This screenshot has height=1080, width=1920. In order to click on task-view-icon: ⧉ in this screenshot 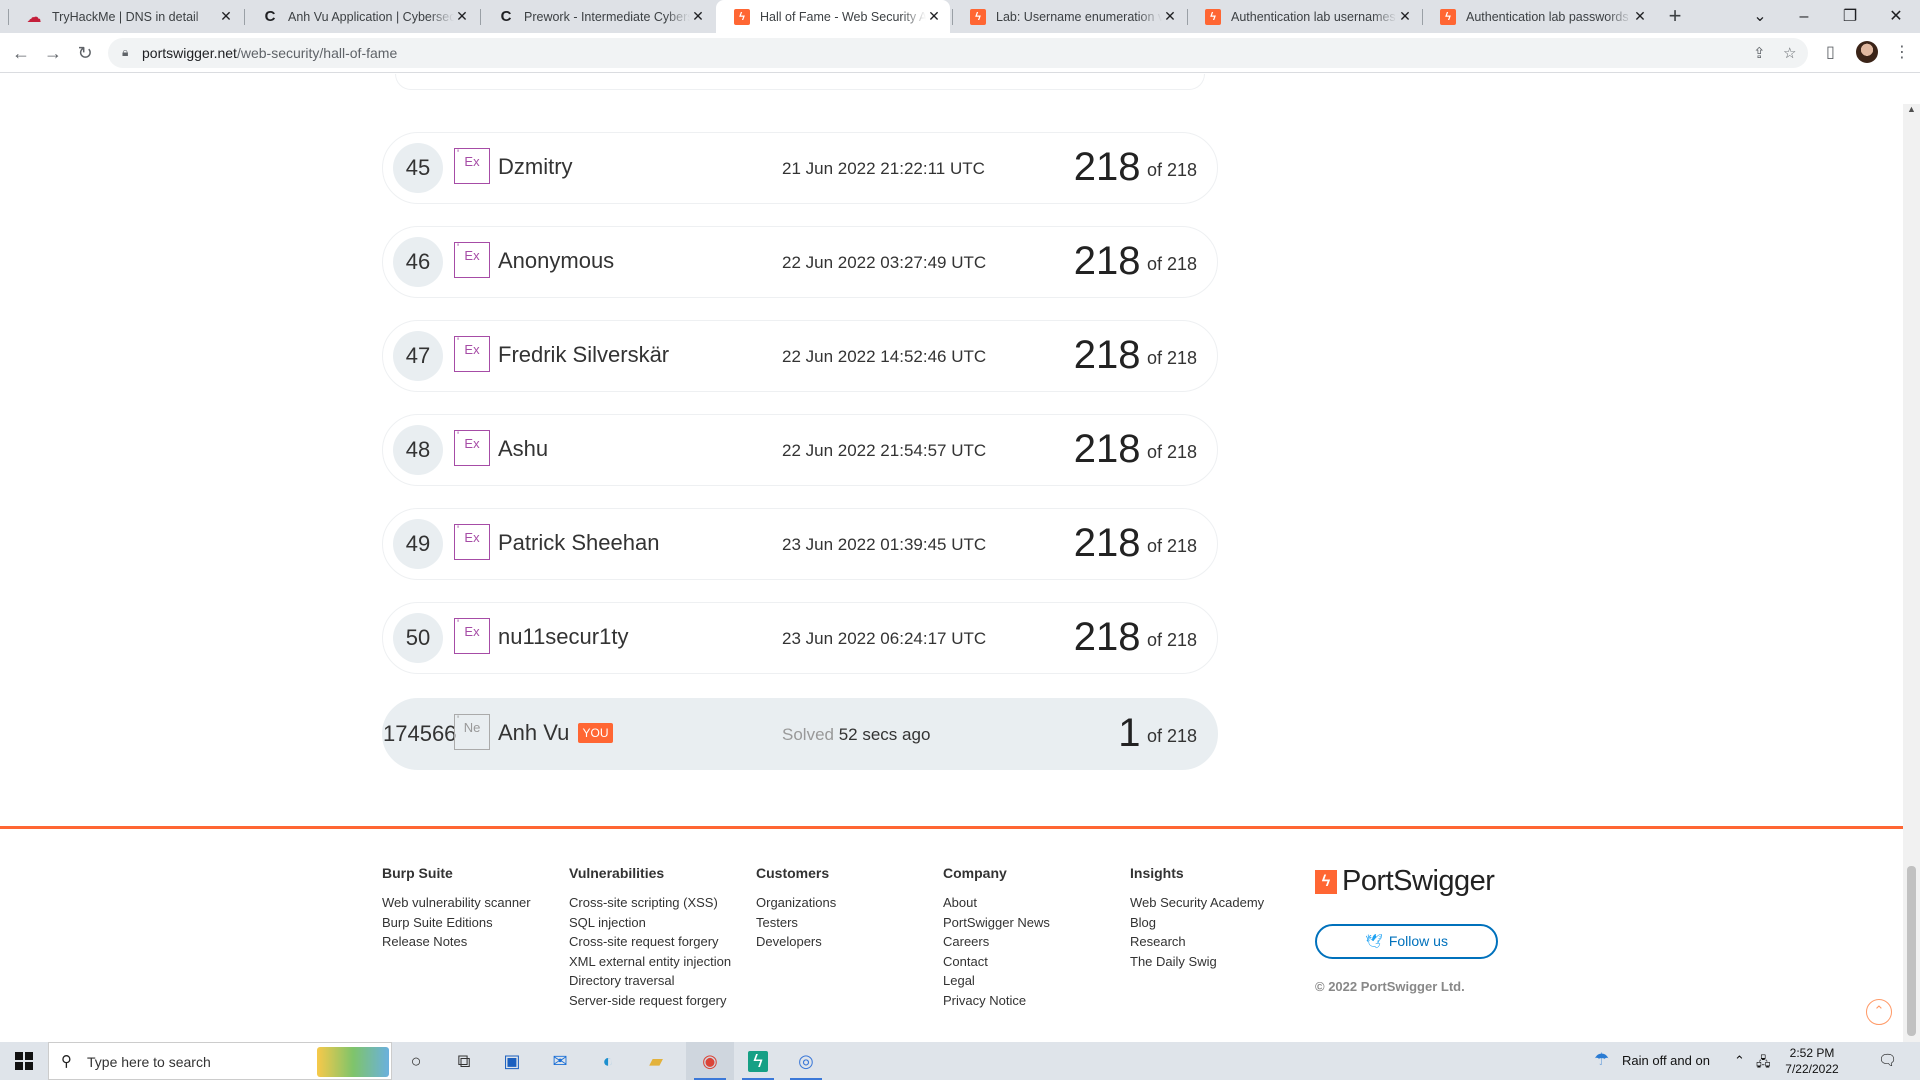, I will do `click(464, 1061)`.